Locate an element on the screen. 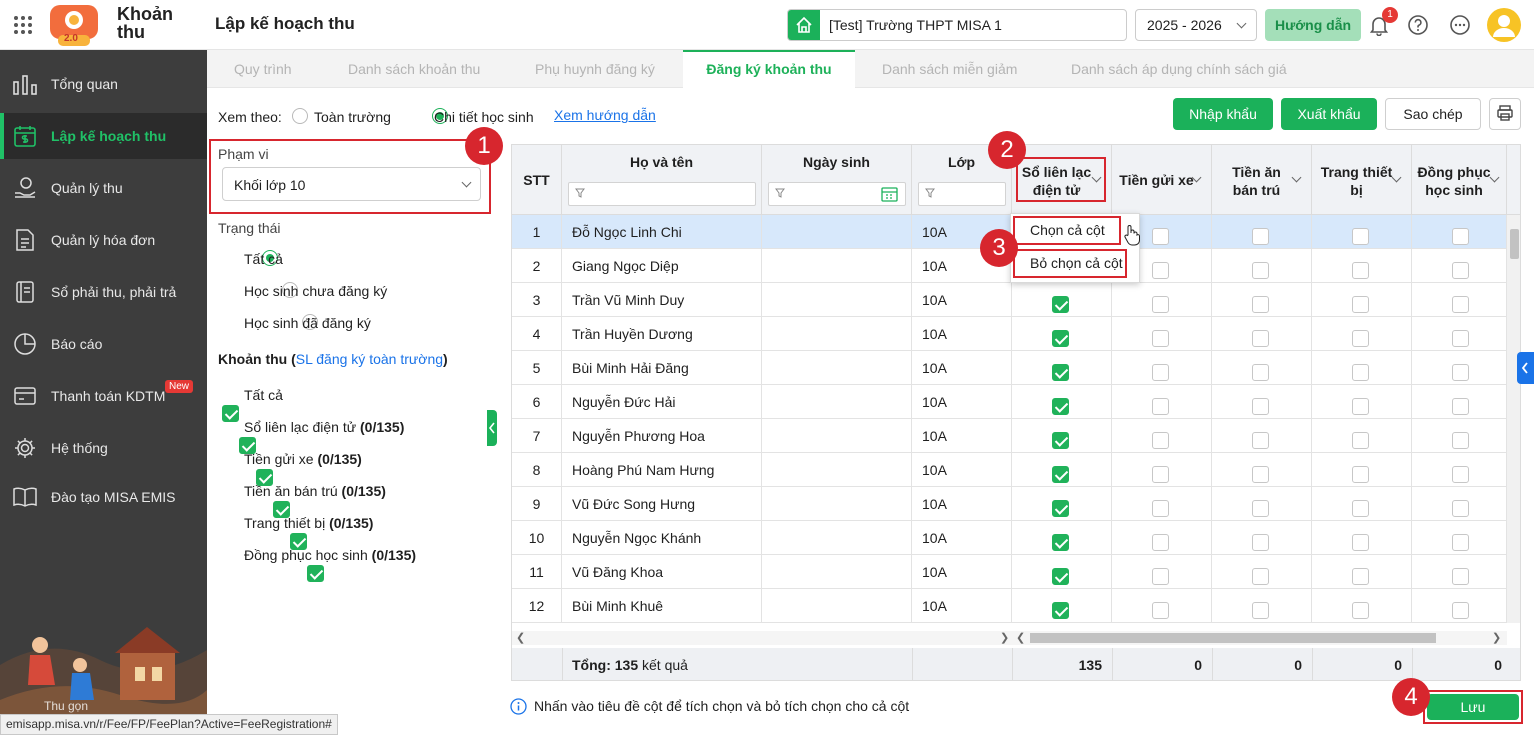 The height and width of the screenshot is (735, 1534). collapse-panel-handle is located at coordinates (492, 428).